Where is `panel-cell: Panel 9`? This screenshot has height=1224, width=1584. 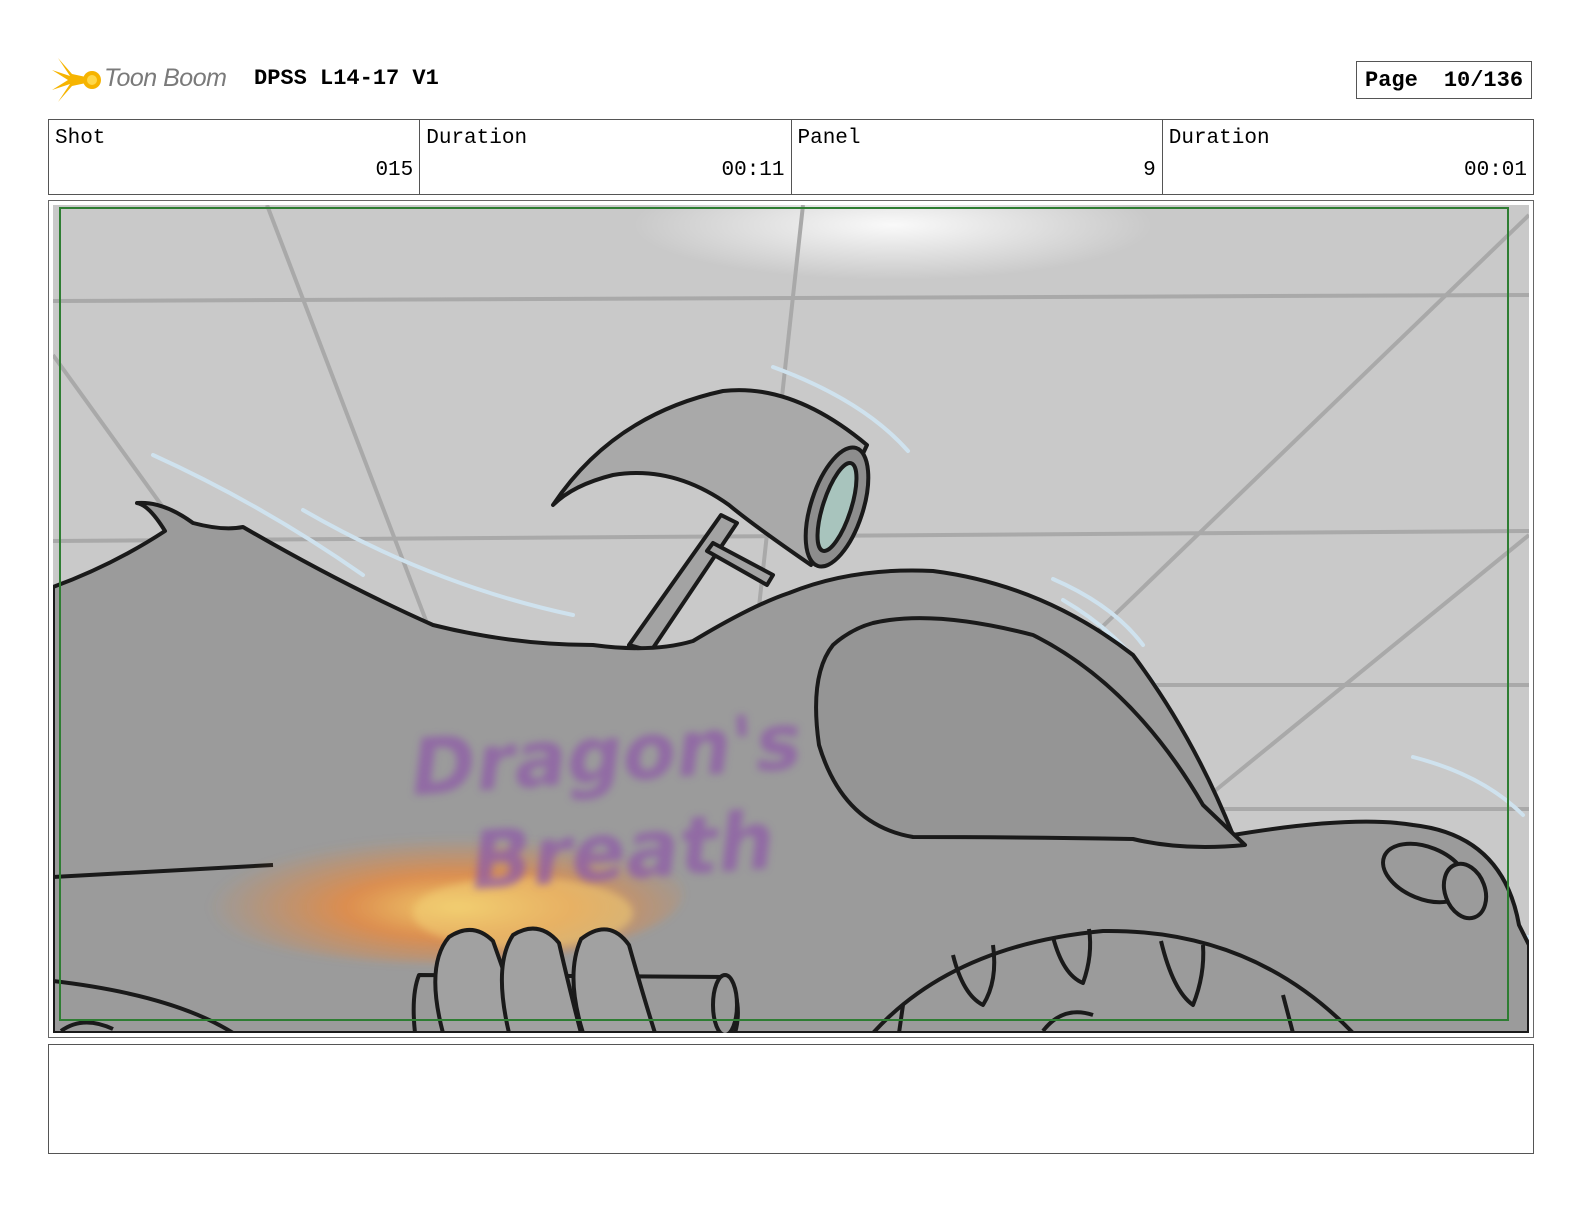 panel-cell: Panel 9 is located at coordinates (977, 157).